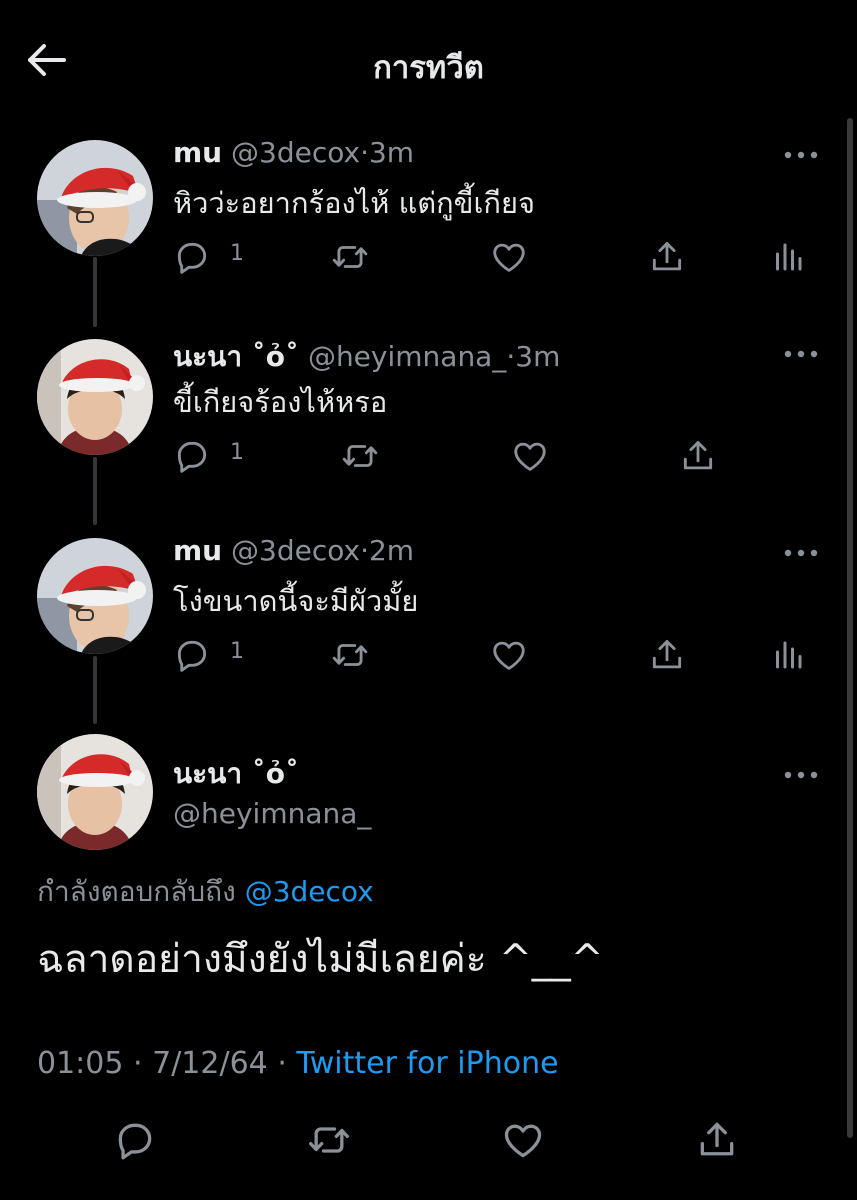 Image resolution: width=857 pixels, height=1200 pixels. I want to click on tweet-header: นะนา ˚ỏ˚ @heyimnana_·3m, so click(366, 357).